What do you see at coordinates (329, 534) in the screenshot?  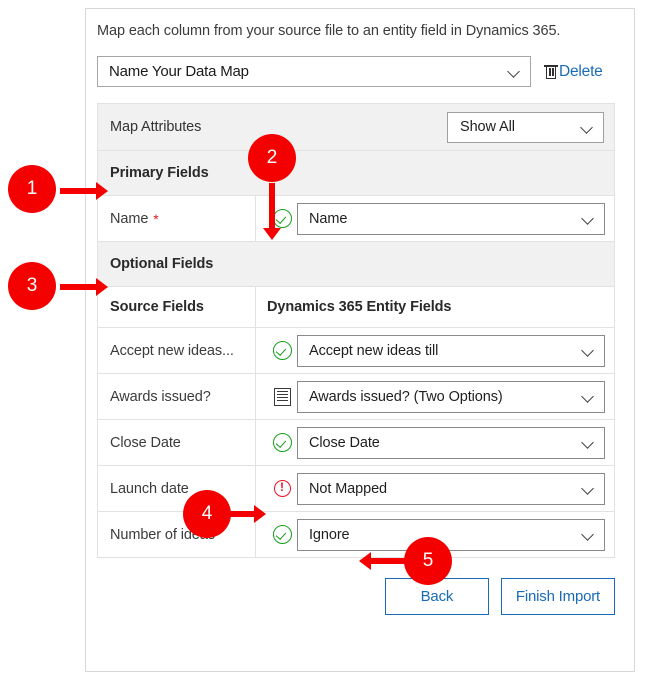 I see `entity-field-value: Ignore` at bounding box center [329, 534].